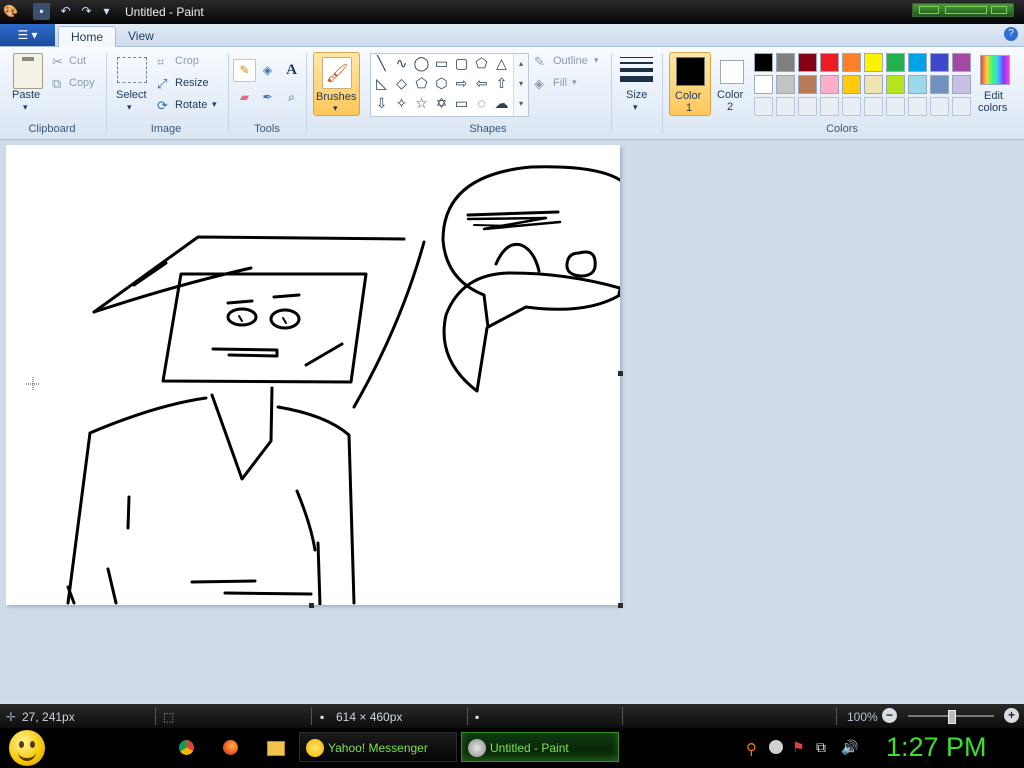 The width and height of the screenshot is (1024, 768). What do you see at coordinates (966, 10) in the screenshot?
I see `maximize-icon` at bounding box center [966, 10].